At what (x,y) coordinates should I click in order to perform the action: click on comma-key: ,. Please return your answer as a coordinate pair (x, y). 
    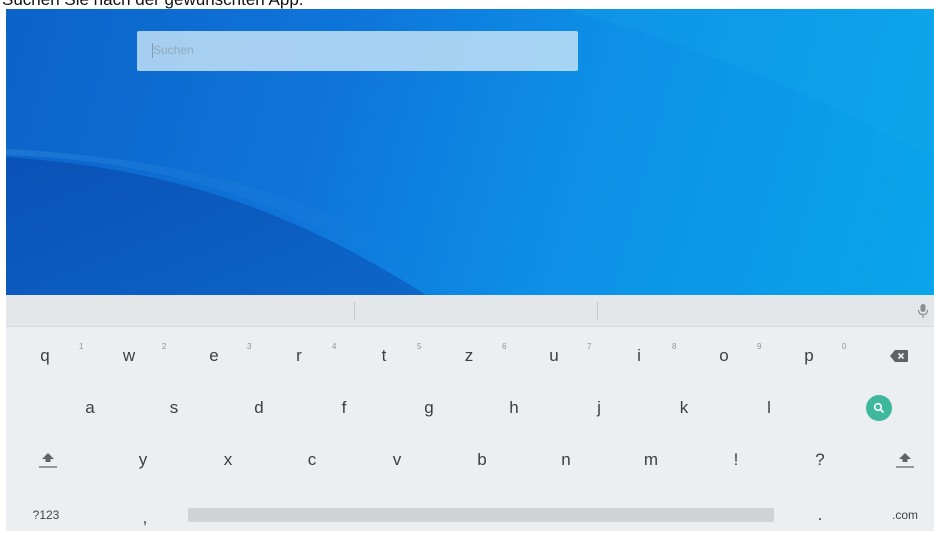
    Looking at the image, I should click on (145, 518).